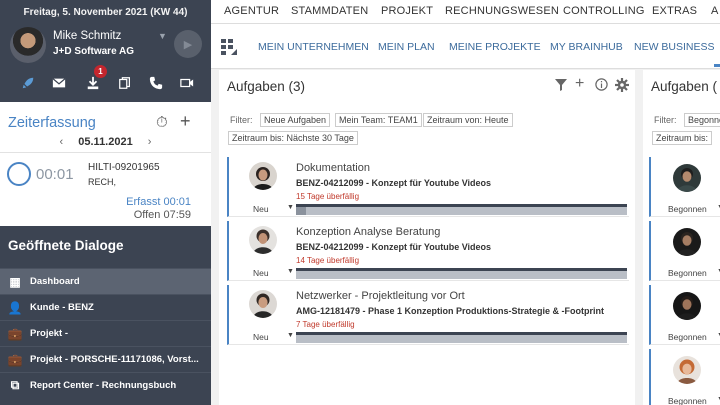 The width and height of the screenshot is (720, 405). What do you see at coordinates (622, 86) in the screenshot?
I see `gear-icon` at bounding box center [622, 86].